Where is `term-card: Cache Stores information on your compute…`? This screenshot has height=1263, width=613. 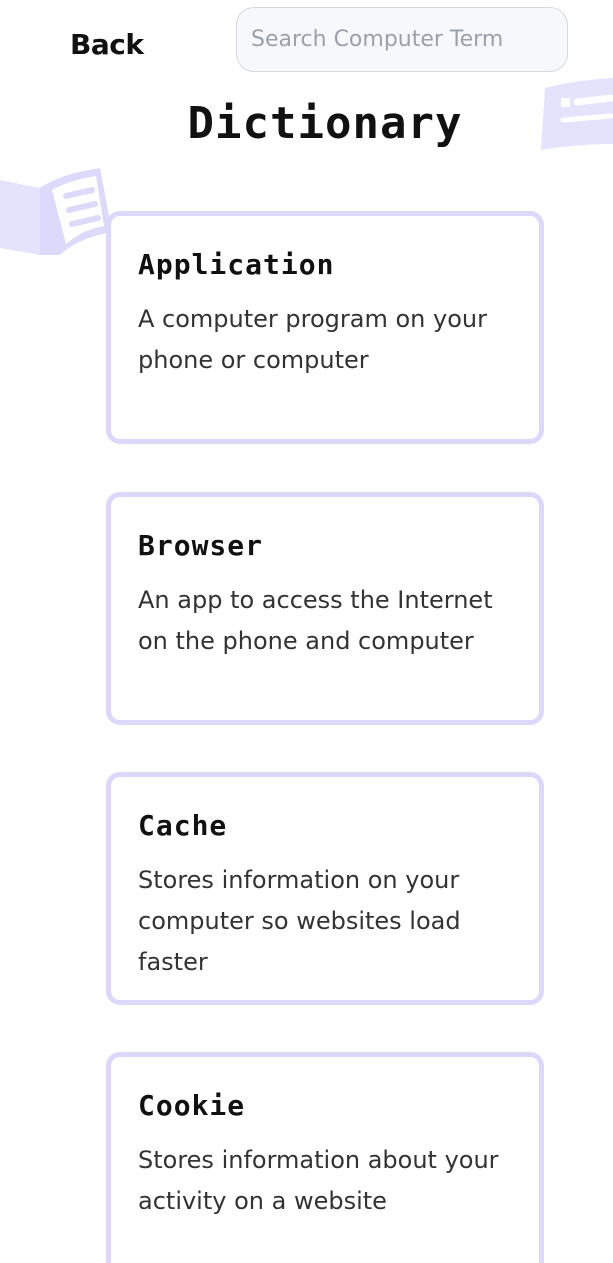
term-card: Cache Stores information on your compute… is located at coordinates (325, 888).